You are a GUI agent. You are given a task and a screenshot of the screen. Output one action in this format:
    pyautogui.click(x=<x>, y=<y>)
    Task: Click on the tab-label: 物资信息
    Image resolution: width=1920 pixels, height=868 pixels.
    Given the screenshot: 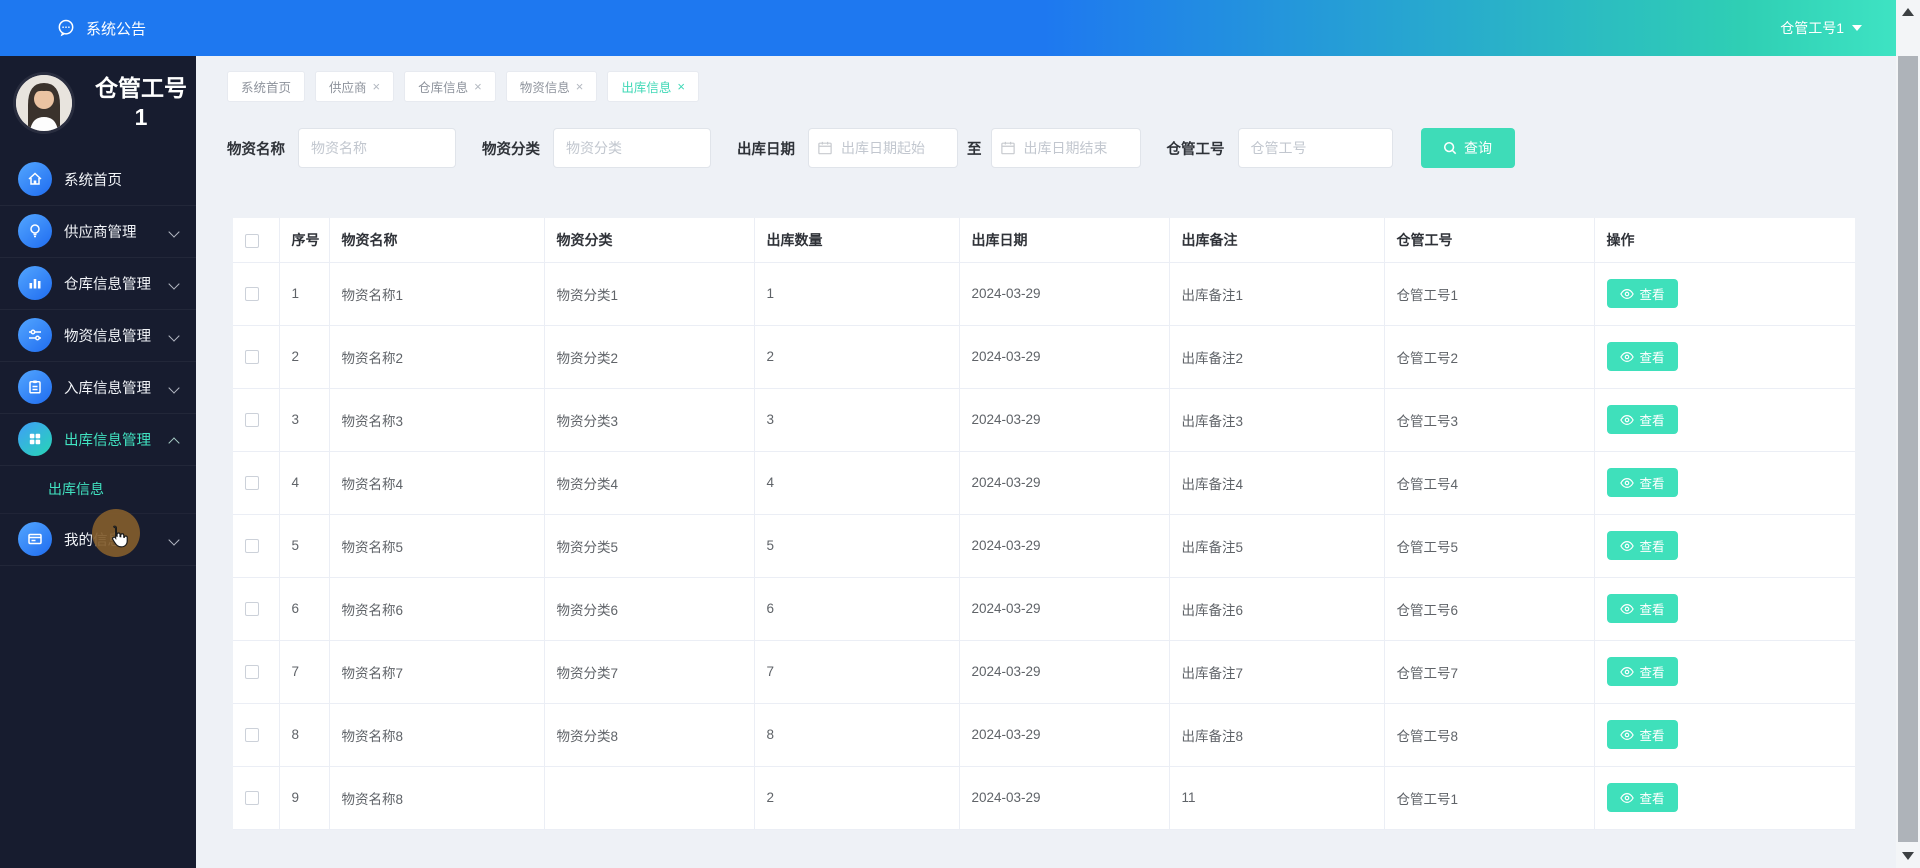 What is the action you would take?
    pyautogui.click(x=544, y=88)
    